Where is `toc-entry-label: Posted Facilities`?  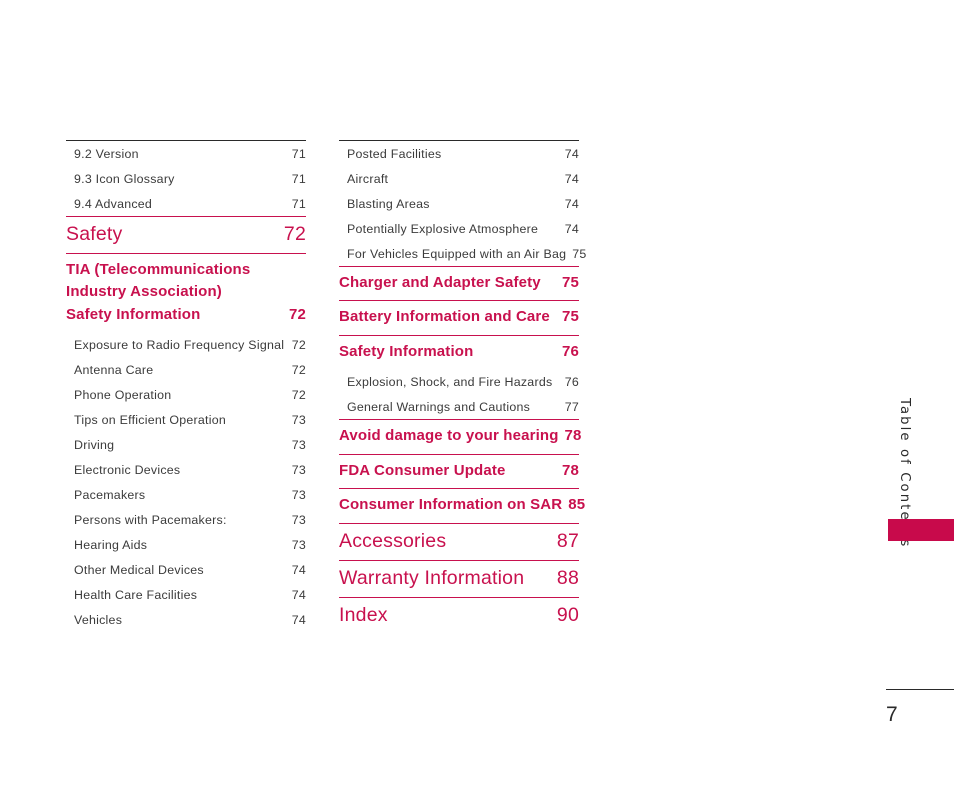 toc-entry-label: Posted Facilities is located at coordinates (394, 153).